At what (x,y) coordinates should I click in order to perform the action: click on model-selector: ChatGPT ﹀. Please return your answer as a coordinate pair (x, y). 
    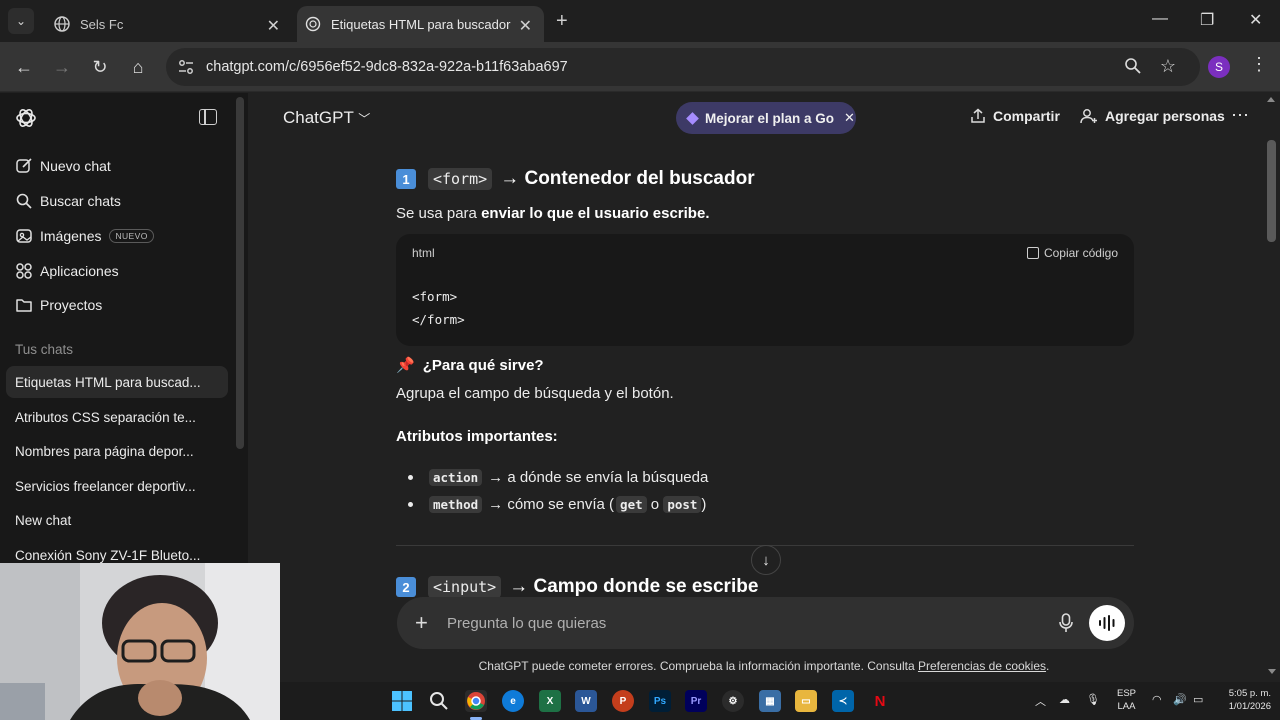
    Looking at the image, I should click on (326, 118).